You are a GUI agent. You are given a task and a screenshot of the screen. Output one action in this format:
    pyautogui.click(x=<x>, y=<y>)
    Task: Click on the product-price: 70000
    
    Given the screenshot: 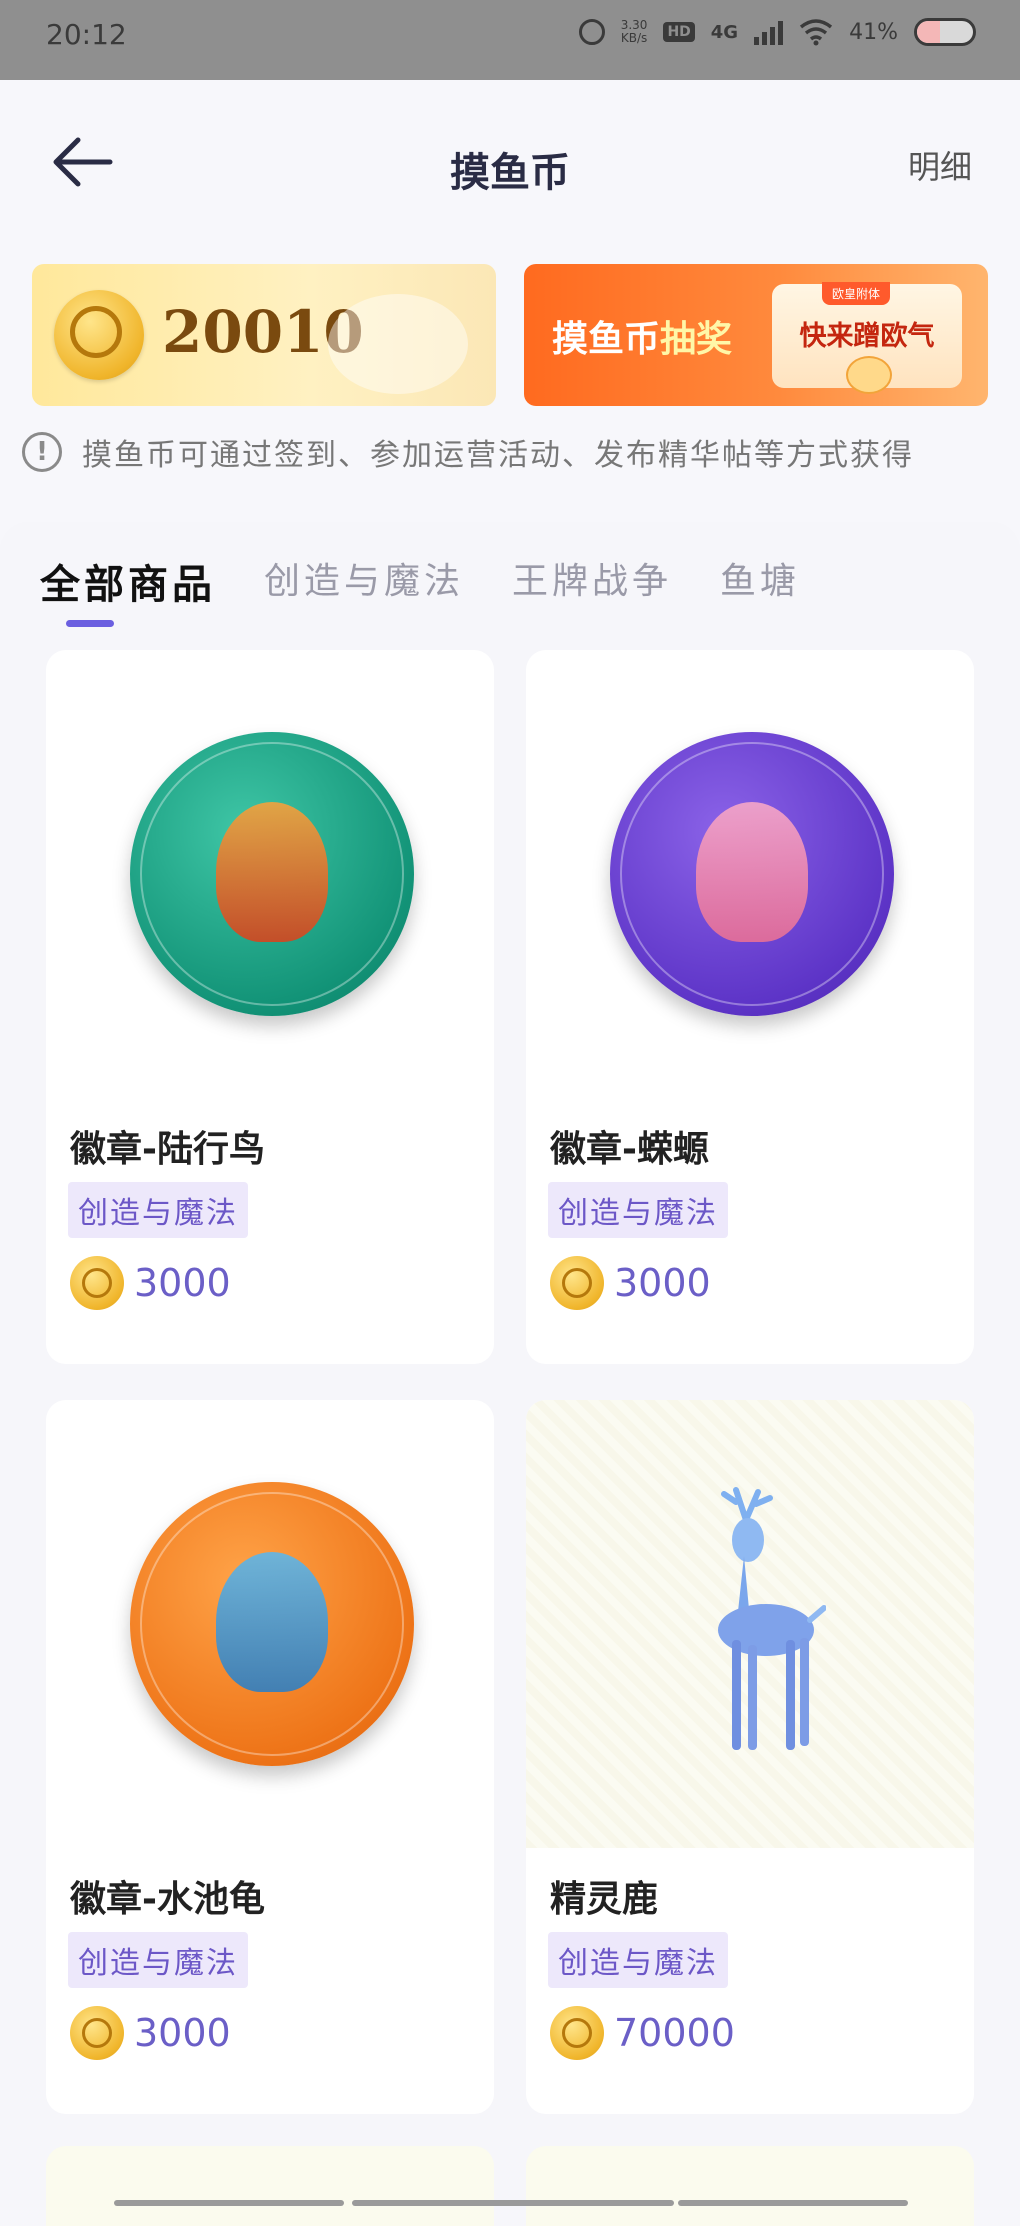 What is the action you would take?
    pyautogui.click(x=642, y=2033)
    